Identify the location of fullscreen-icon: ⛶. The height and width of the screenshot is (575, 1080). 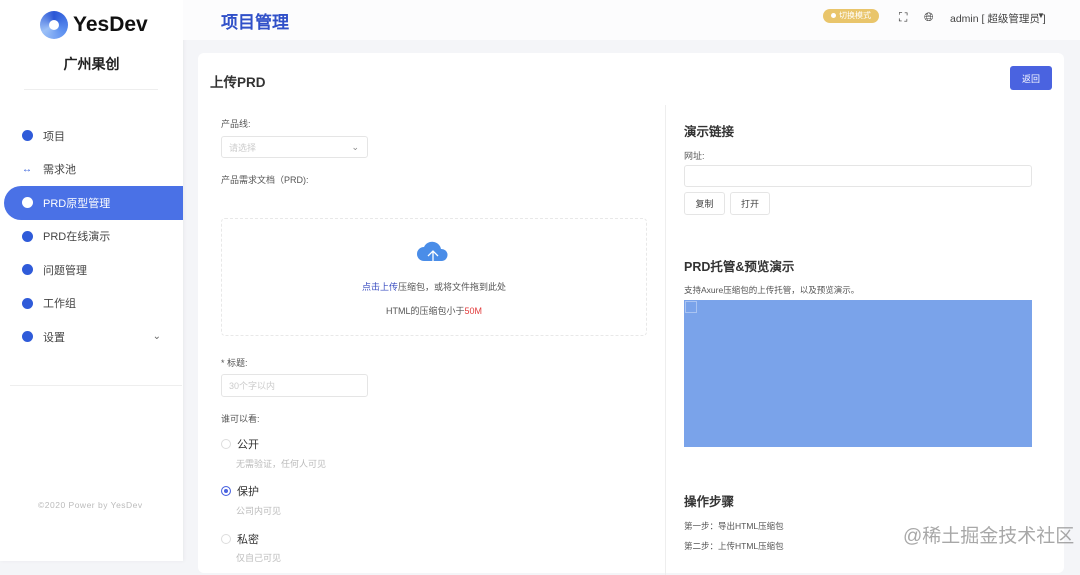
(903, 17).